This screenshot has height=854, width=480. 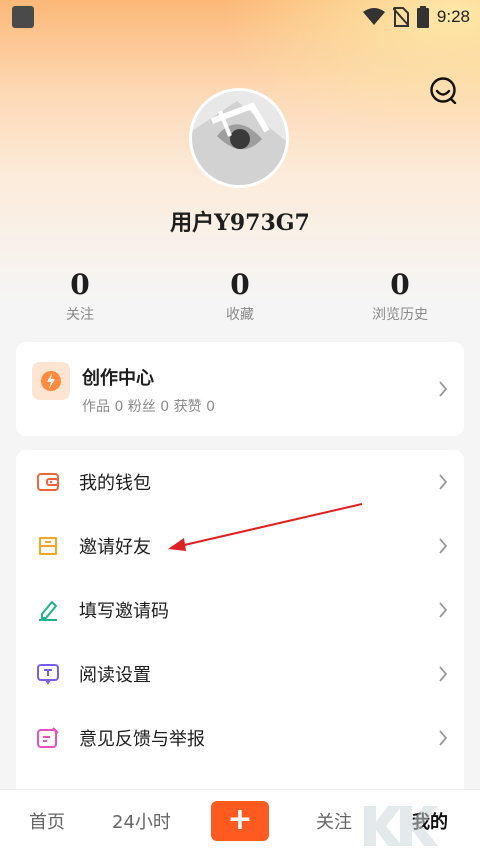 I want to click on stat-history: 0 浏览历史, so click(x=400, y=296).